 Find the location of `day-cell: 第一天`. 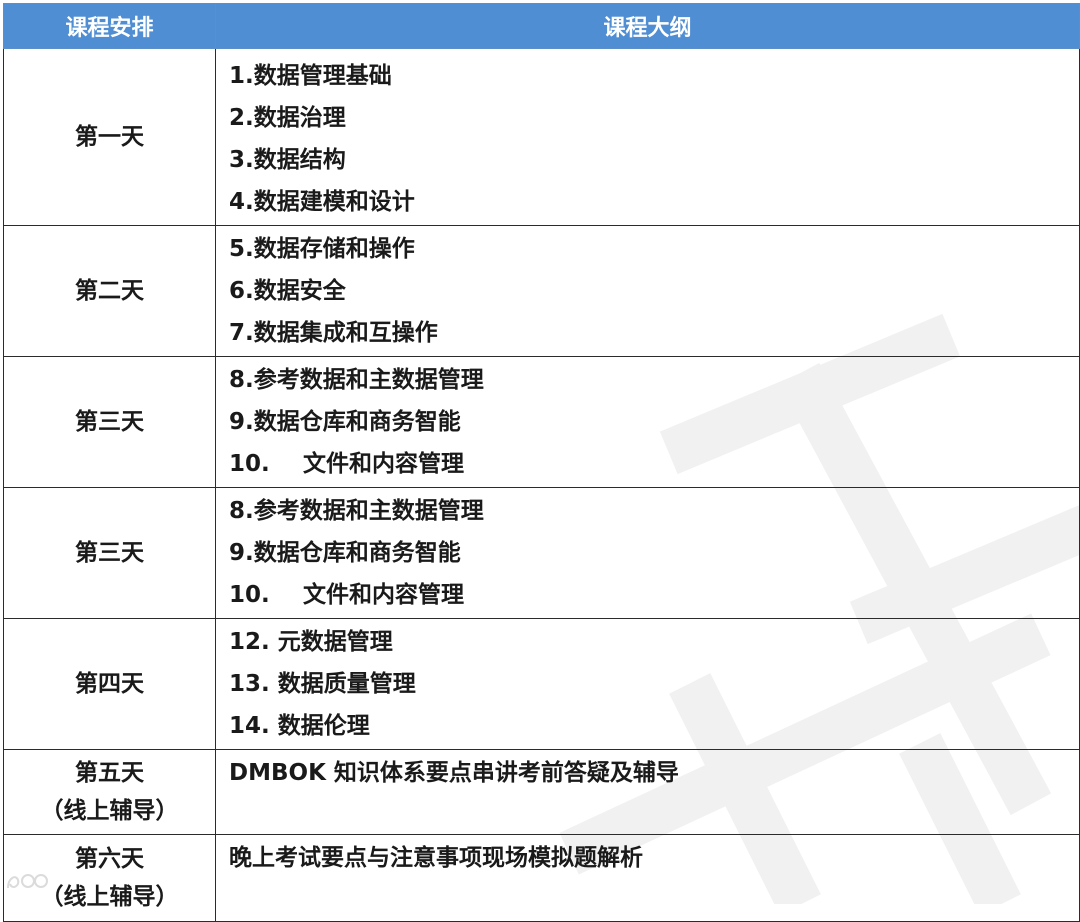

day-cell: 第一天 is located at coordinates (109, 137).